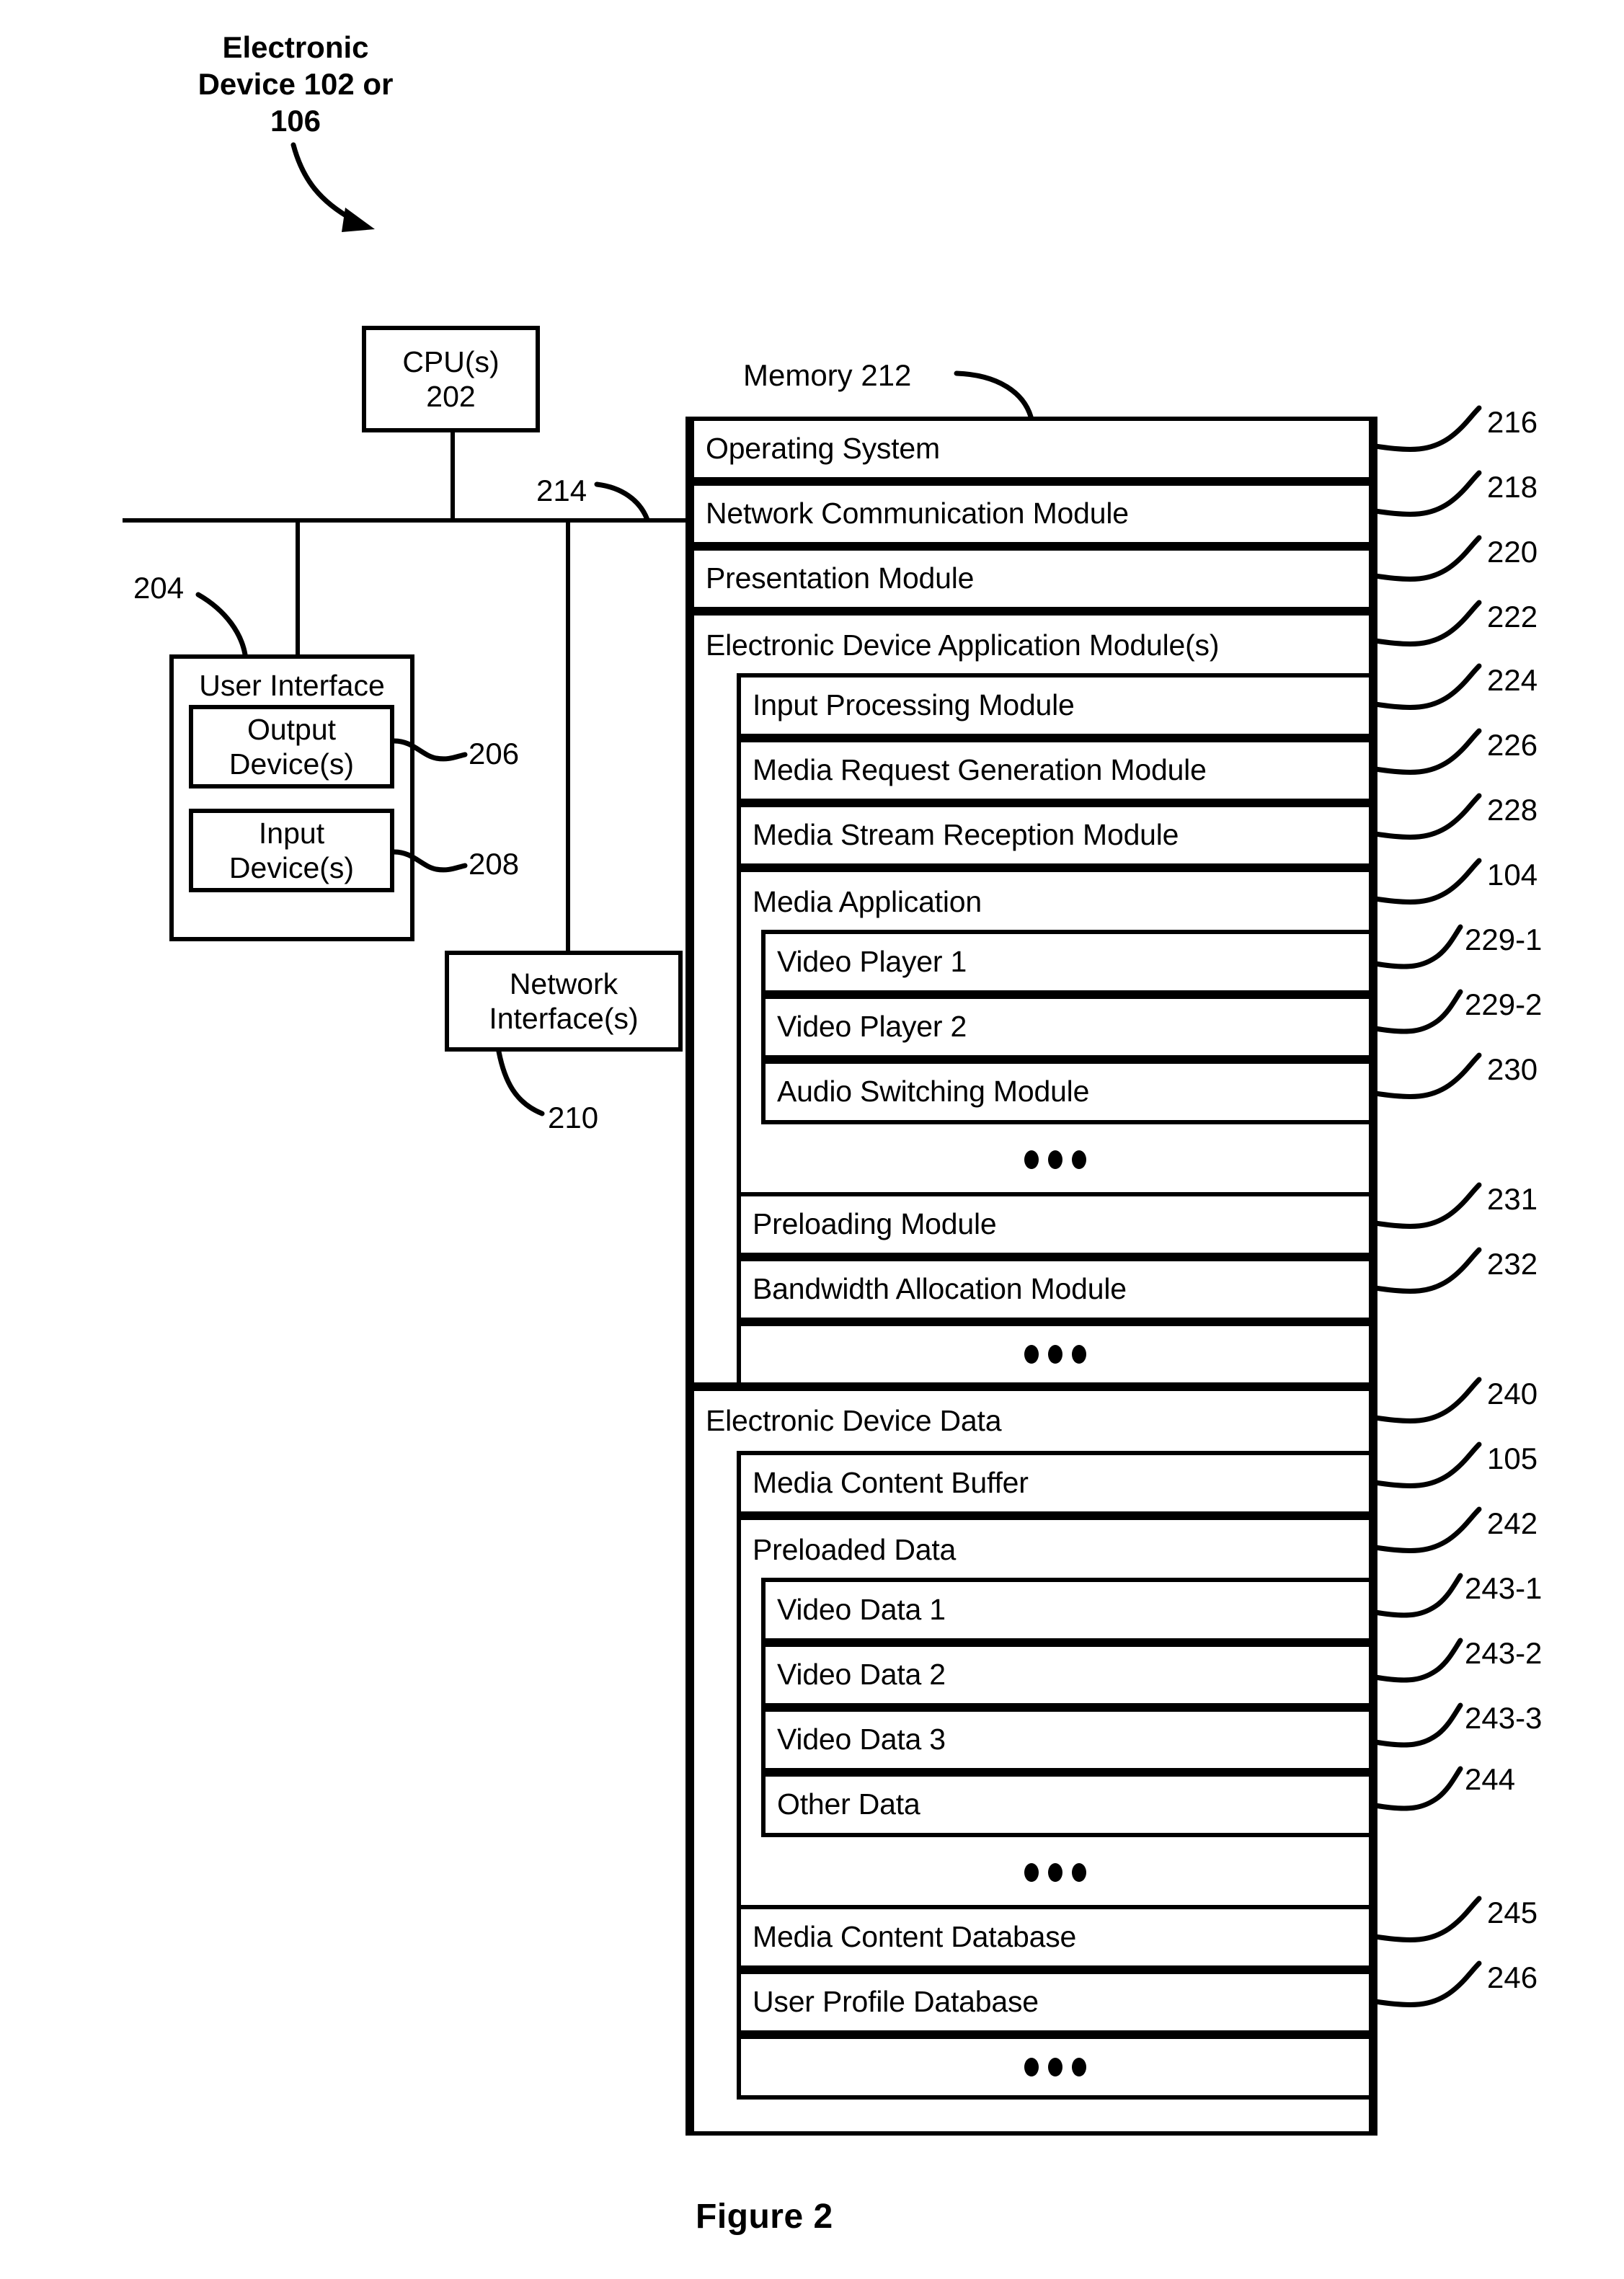 The width and height of the screenshot is (1624, 2279). What do you see at coordinates (868, 901) in the screenshot?
I see `memory-row-label: Media Application` at bounding box center [868, 901].